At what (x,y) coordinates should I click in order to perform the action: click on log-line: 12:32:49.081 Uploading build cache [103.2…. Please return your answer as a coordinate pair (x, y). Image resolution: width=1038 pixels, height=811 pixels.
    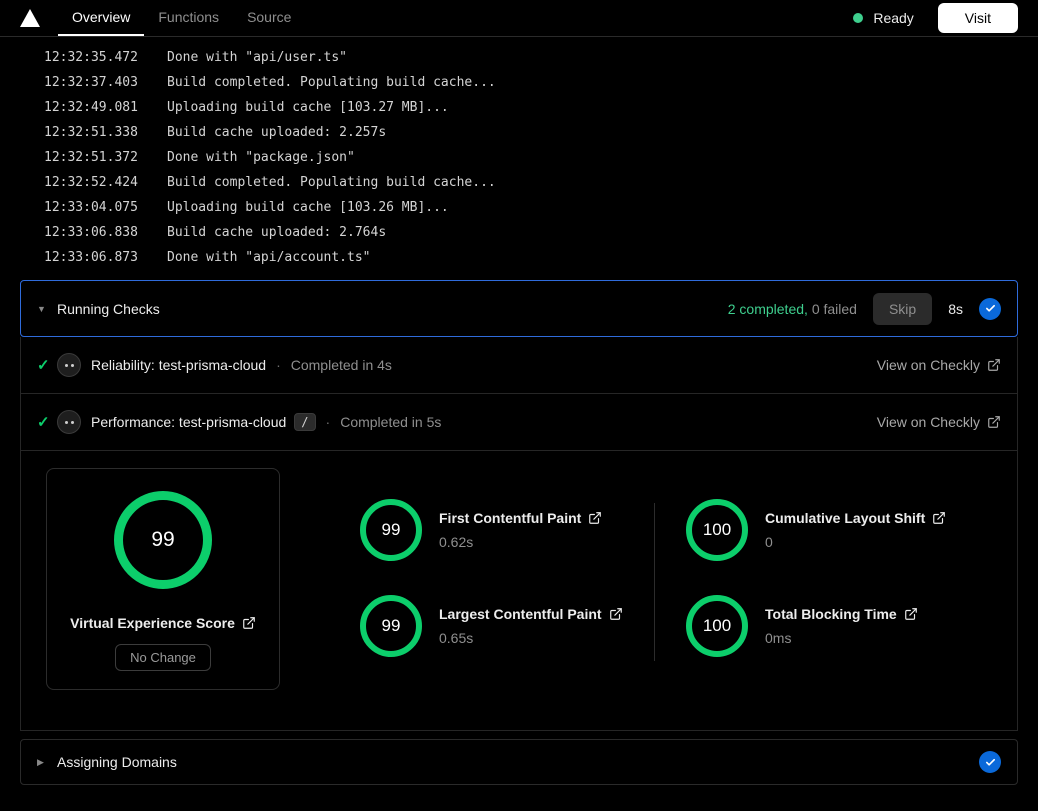
    Looking at the image, I should click on (531, 107).